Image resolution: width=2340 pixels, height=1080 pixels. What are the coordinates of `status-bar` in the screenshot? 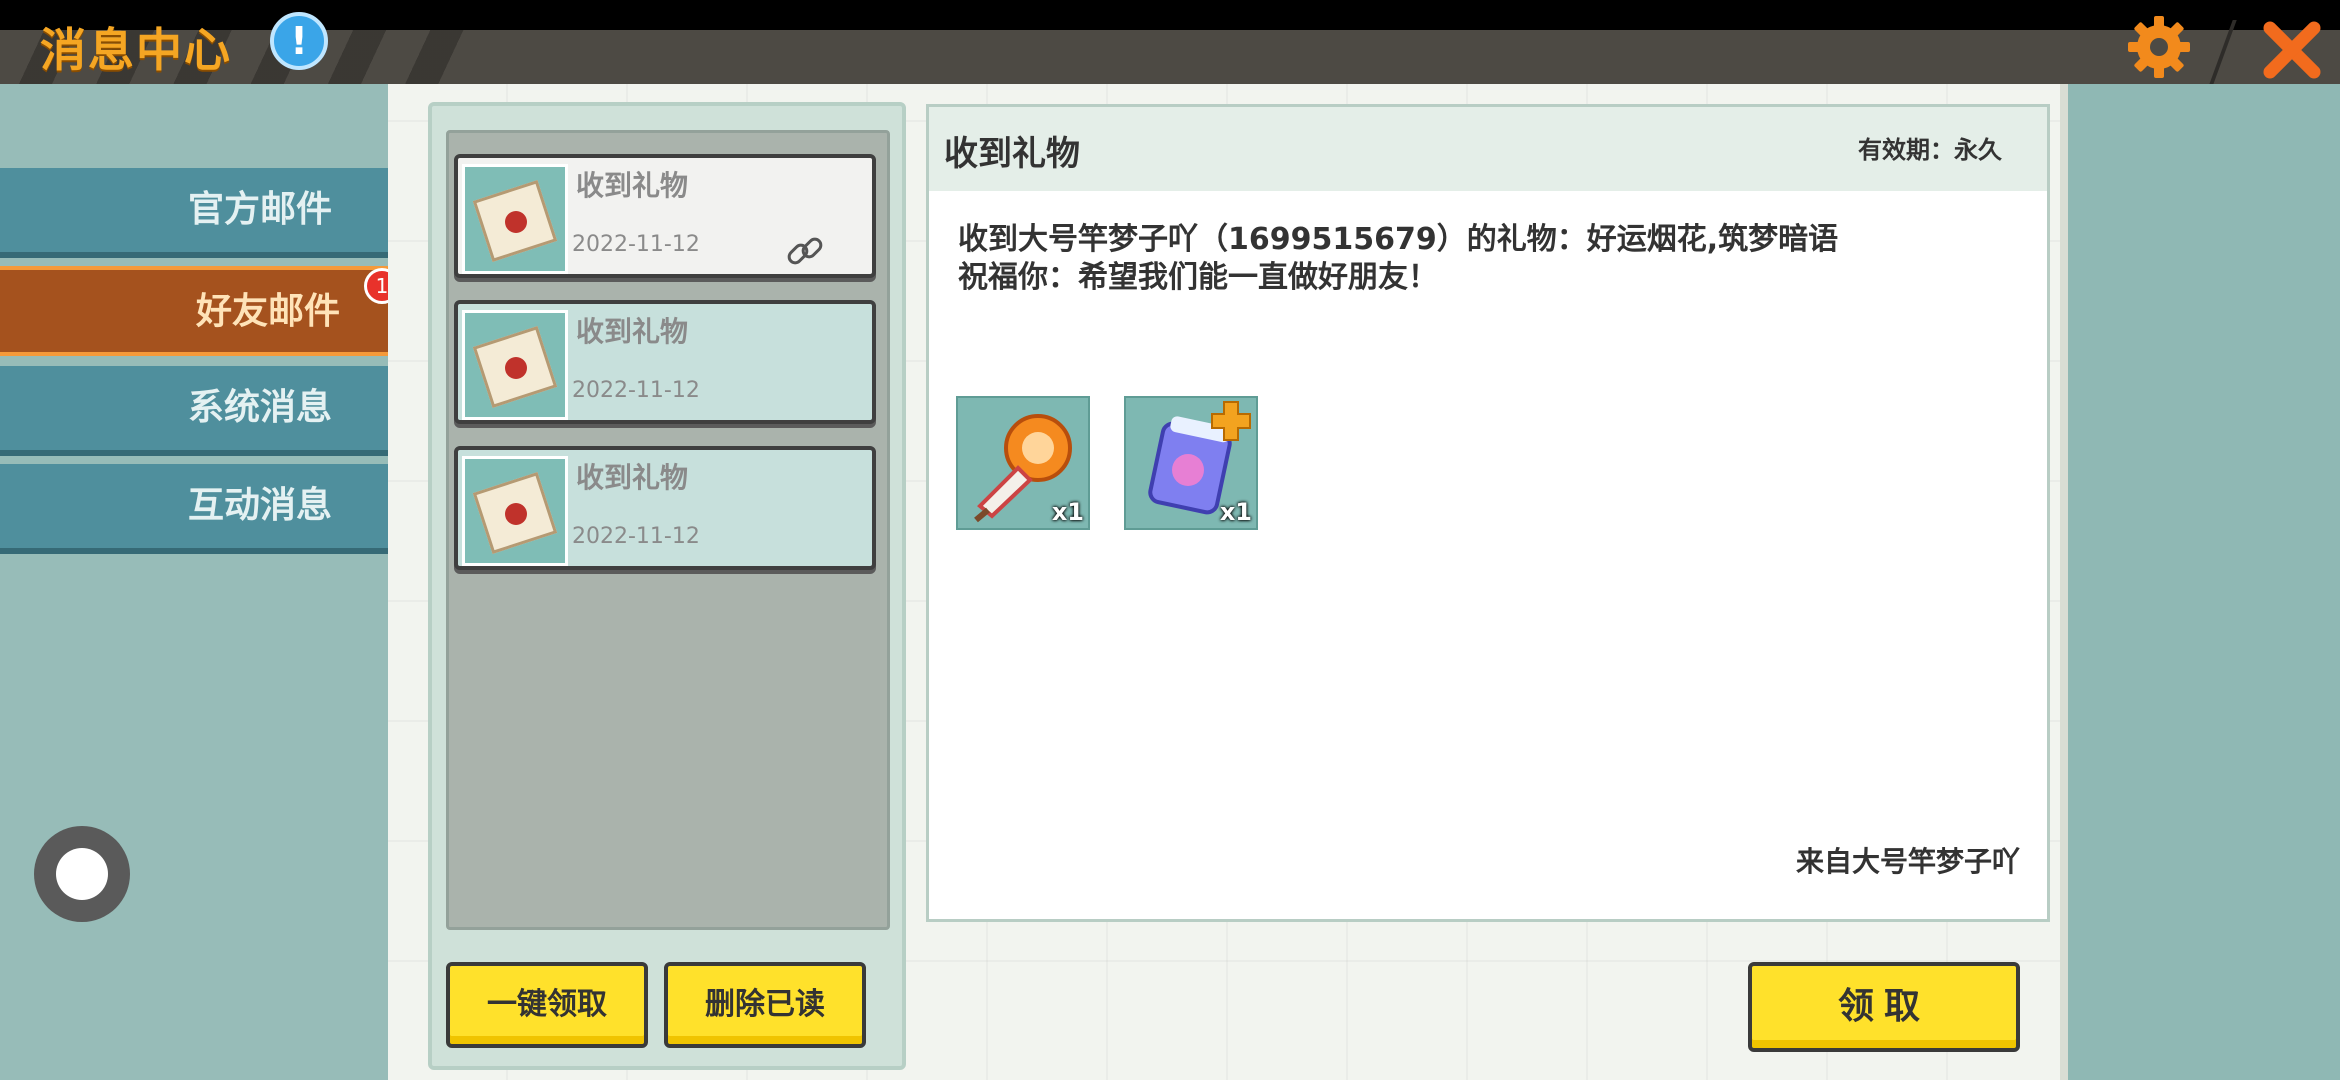 It's located at (1170, 15).